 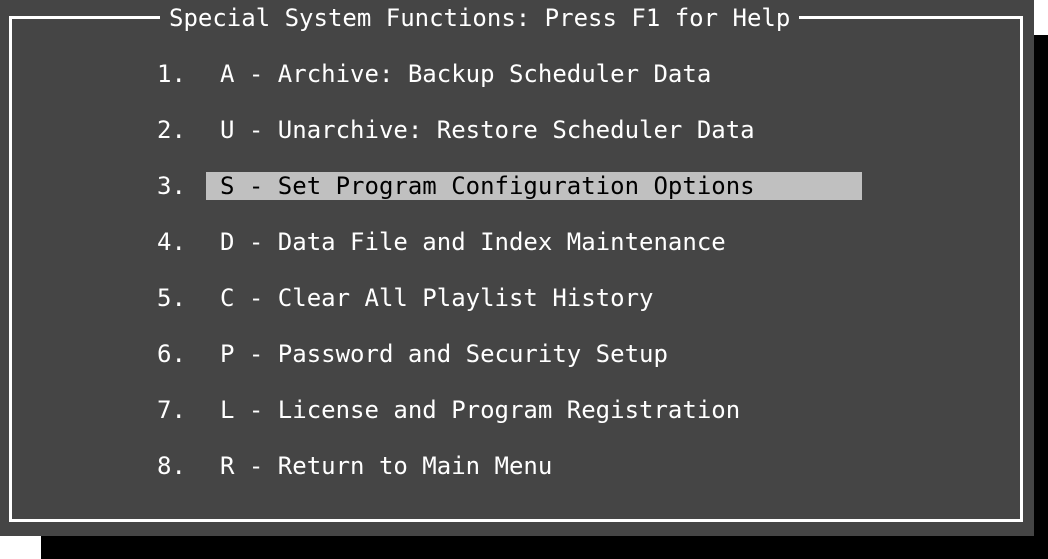 I want to click on menu-item-label: U - Unarchive: Restore Scheduler Data, so click(x=487, y=130).